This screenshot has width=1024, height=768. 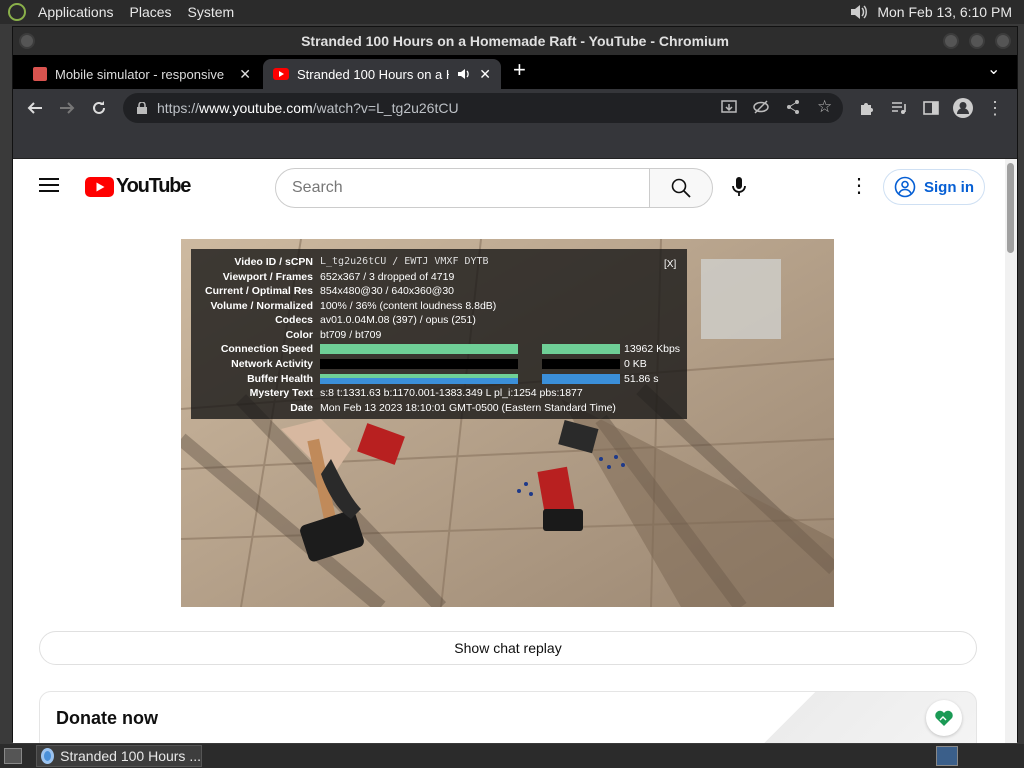 I want to click on tab-title: Mobile simulator - responsive, so click(x=140, y=74).